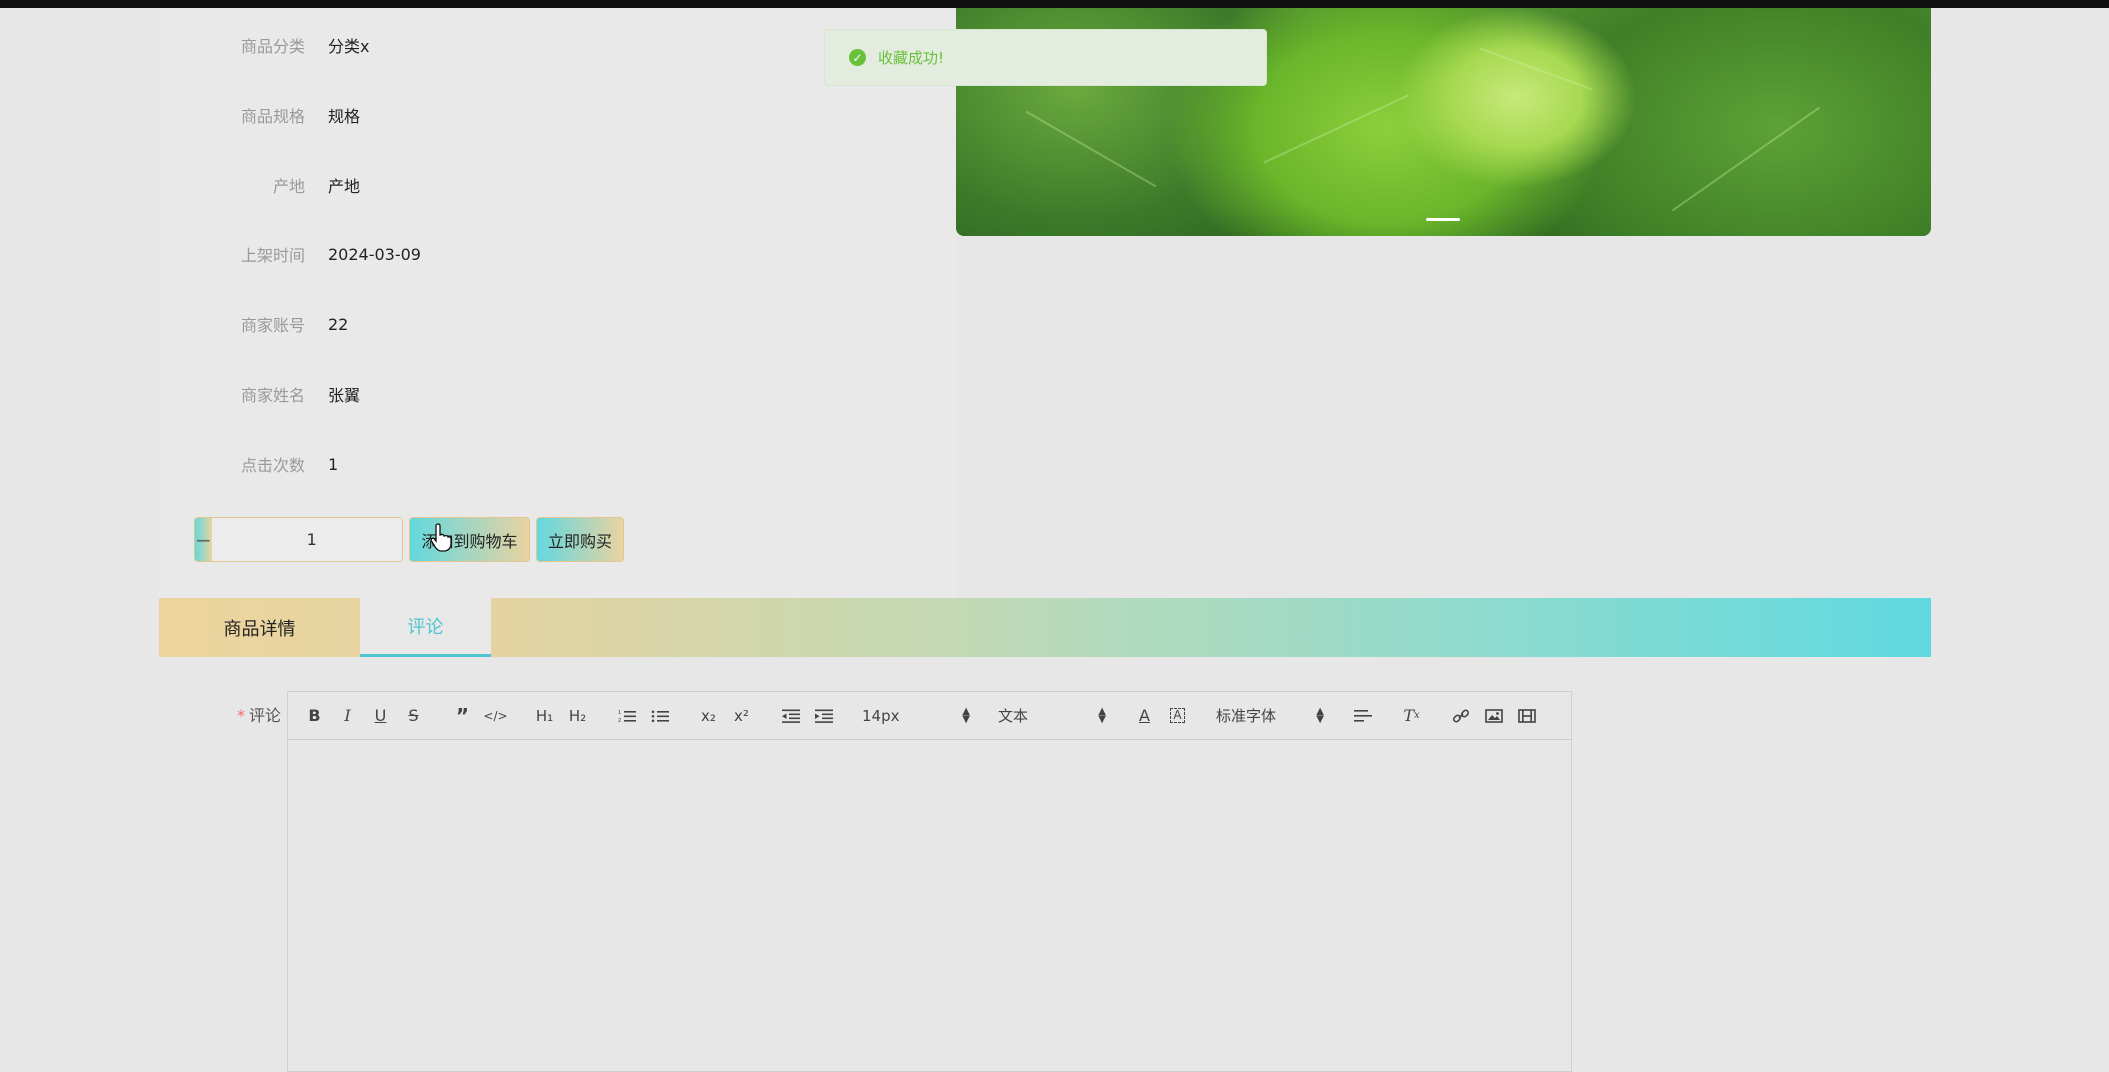  What do you see at coordinates (557, 115) in the screenshot?
I see `info-row-spec: 商品规格 规格` at bounding box center [557, 115].